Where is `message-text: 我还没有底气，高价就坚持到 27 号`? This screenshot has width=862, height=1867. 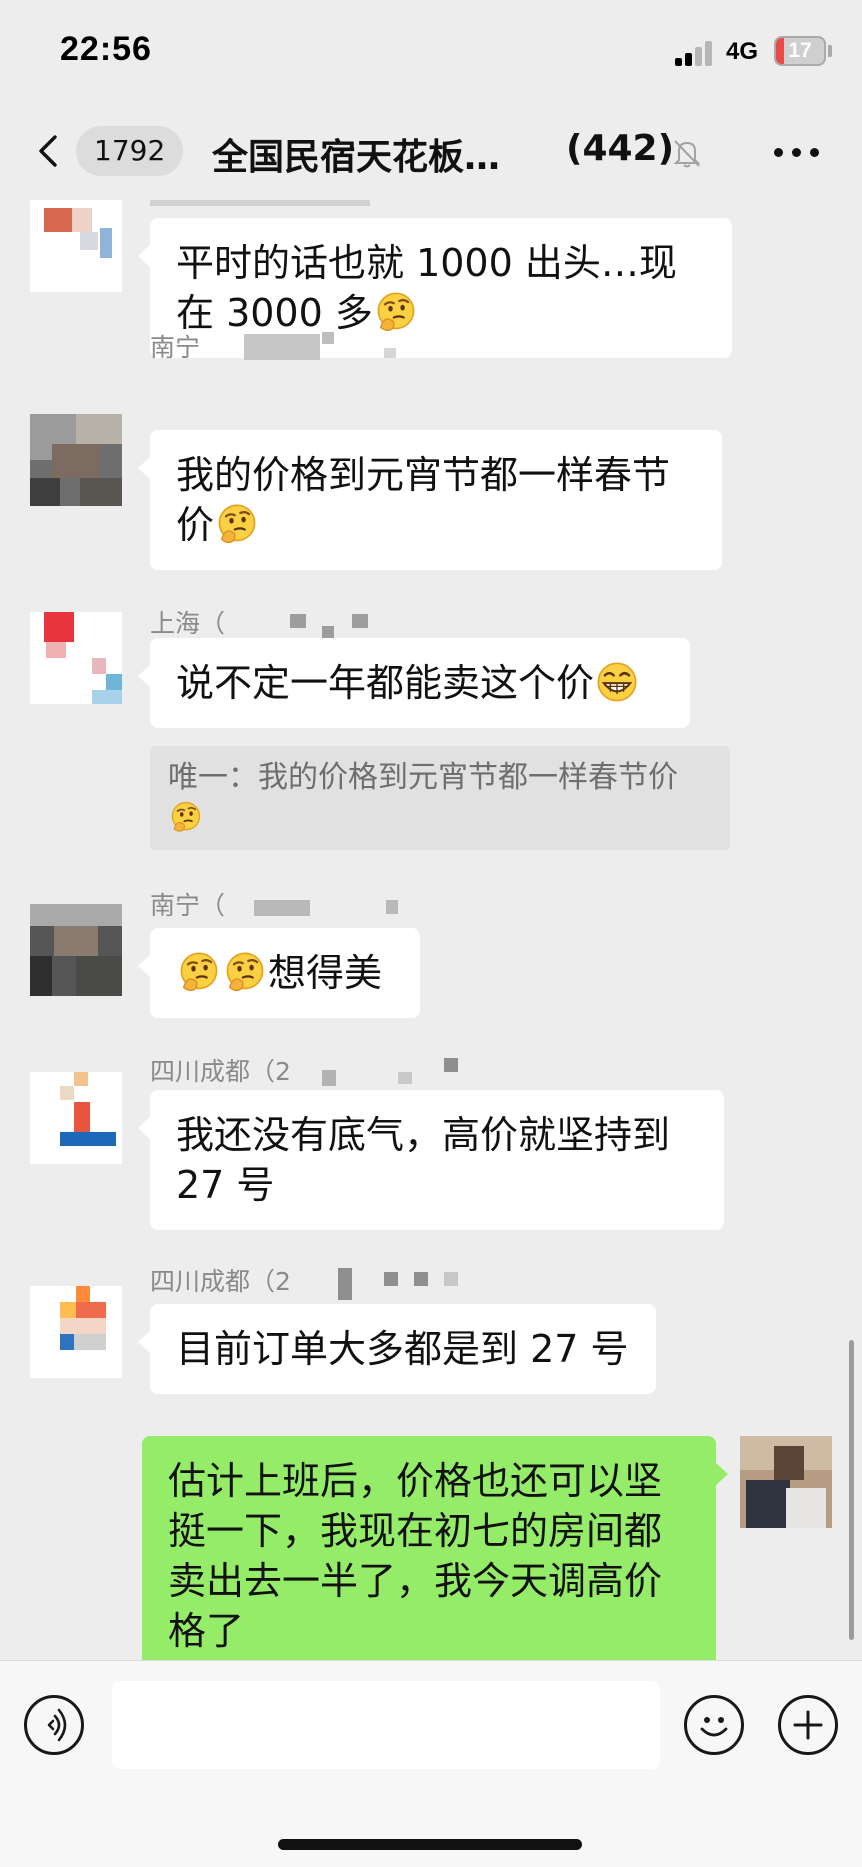
message-text: 我还没有底气，高价就坚持到 27 号 is located at coordinates (423, 1160).